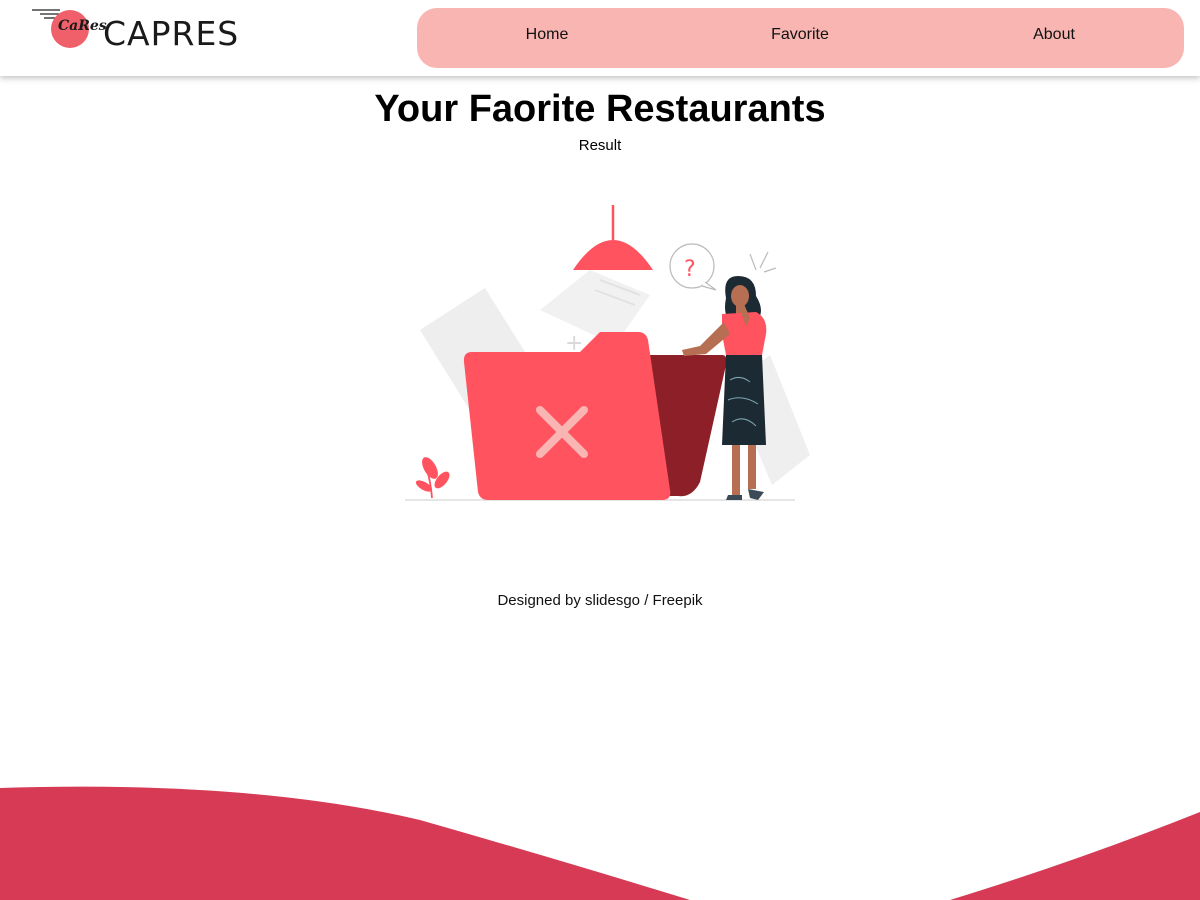  I want to click on main-nav: Home Favorite About, so click(800, 38).